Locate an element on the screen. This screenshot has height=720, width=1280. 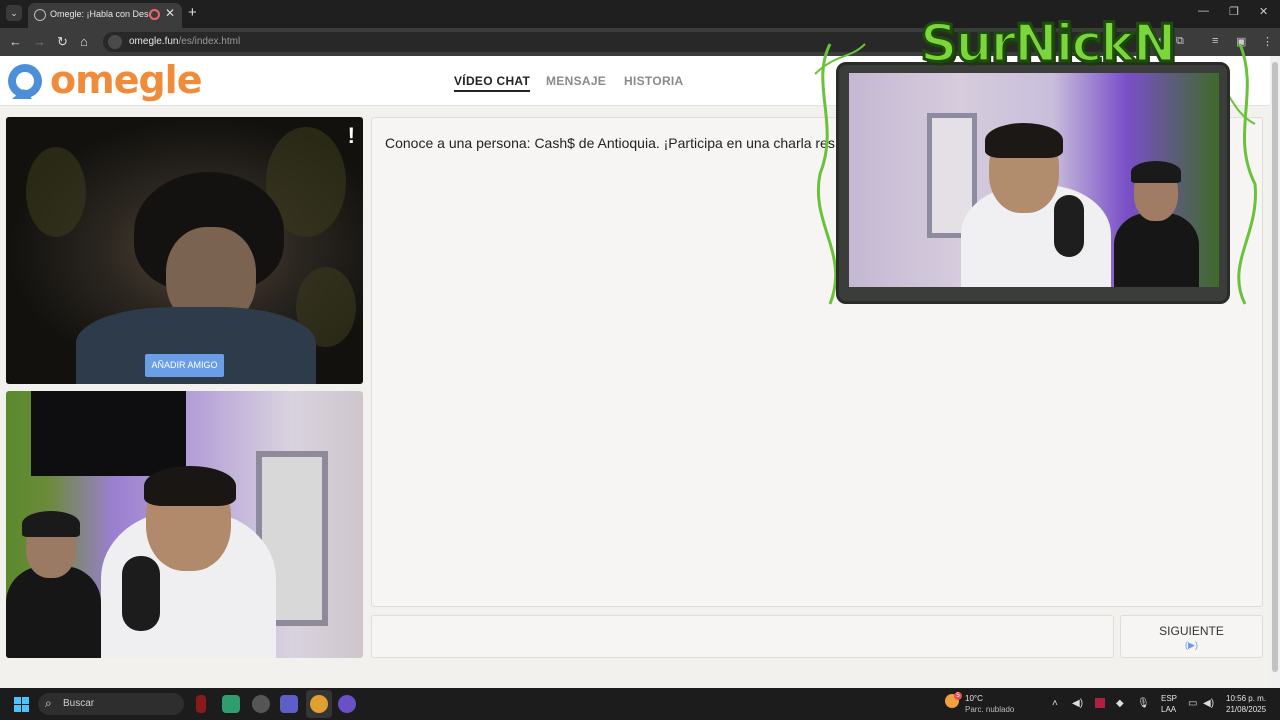
close-tab-icon: ✕ is located at coordinates (170, 13).